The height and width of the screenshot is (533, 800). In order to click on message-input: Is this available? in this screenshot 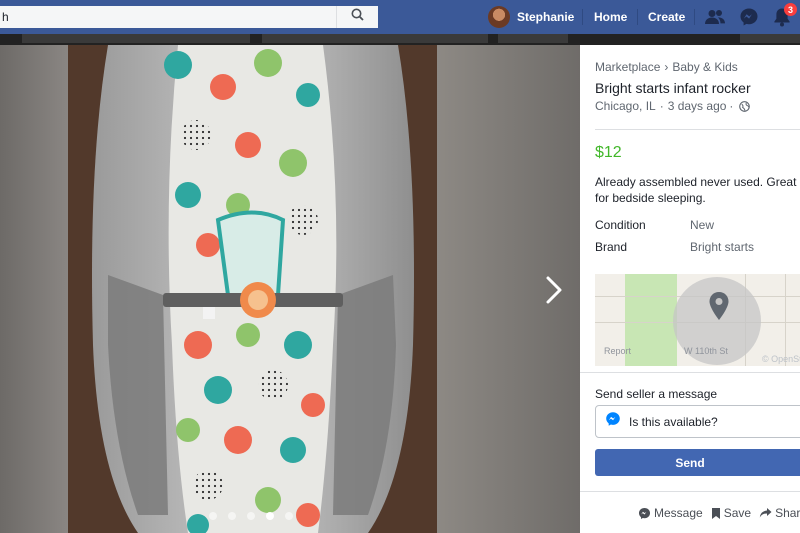, I will do `click(697, 421)`.